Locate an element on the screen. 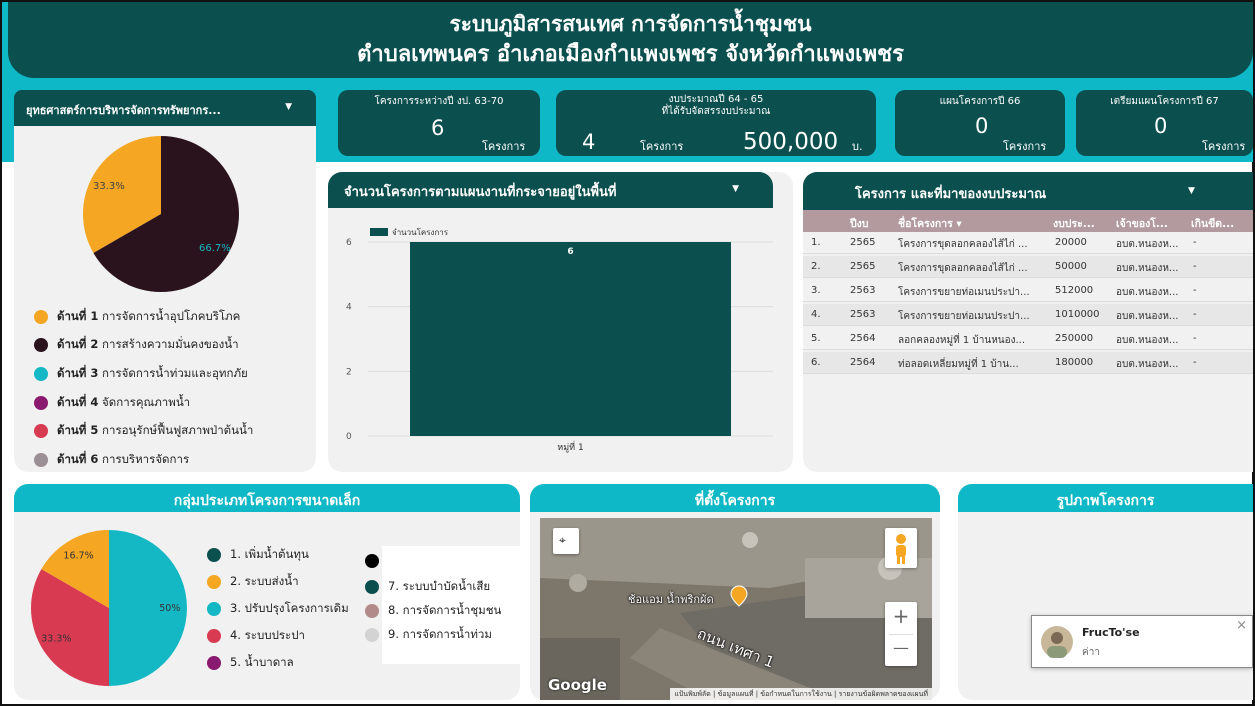 The height and width of the screenshot is (706, 1255). legend-text: การสร้างความมั่นคงของน้ำ is located at coordinates (170, 344).